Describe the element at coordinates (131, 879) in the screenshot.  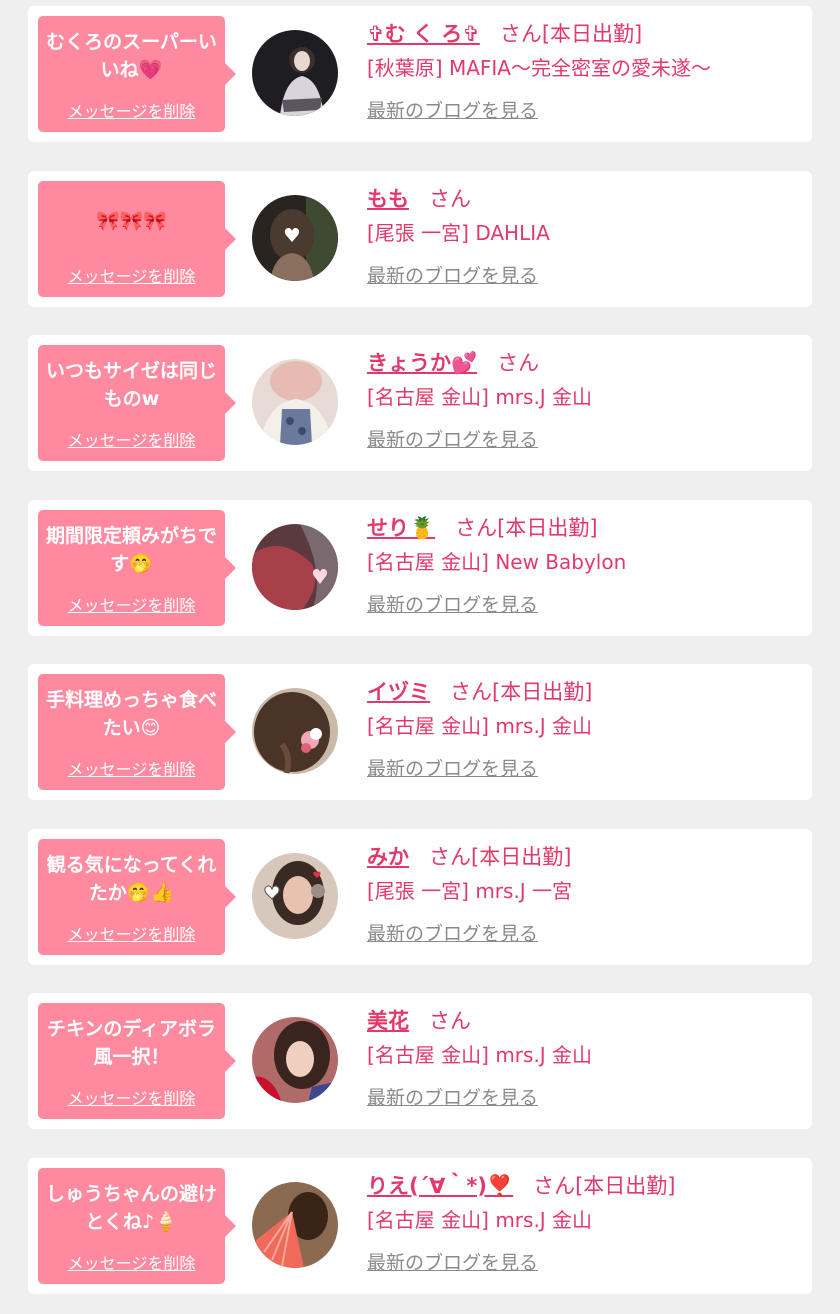
I see `message-text: 観る気になってくれたか🤭👍` at that location.